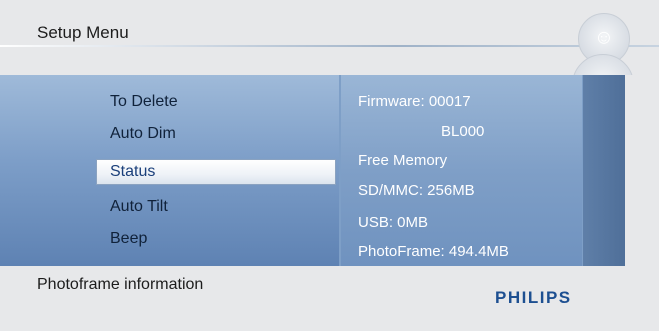 The image size is (659, 331). Describe the element at coordinates (416, 190) in the screenshot. I see `sd-mmc-memory: SD/MMC: 256MB` at that location.